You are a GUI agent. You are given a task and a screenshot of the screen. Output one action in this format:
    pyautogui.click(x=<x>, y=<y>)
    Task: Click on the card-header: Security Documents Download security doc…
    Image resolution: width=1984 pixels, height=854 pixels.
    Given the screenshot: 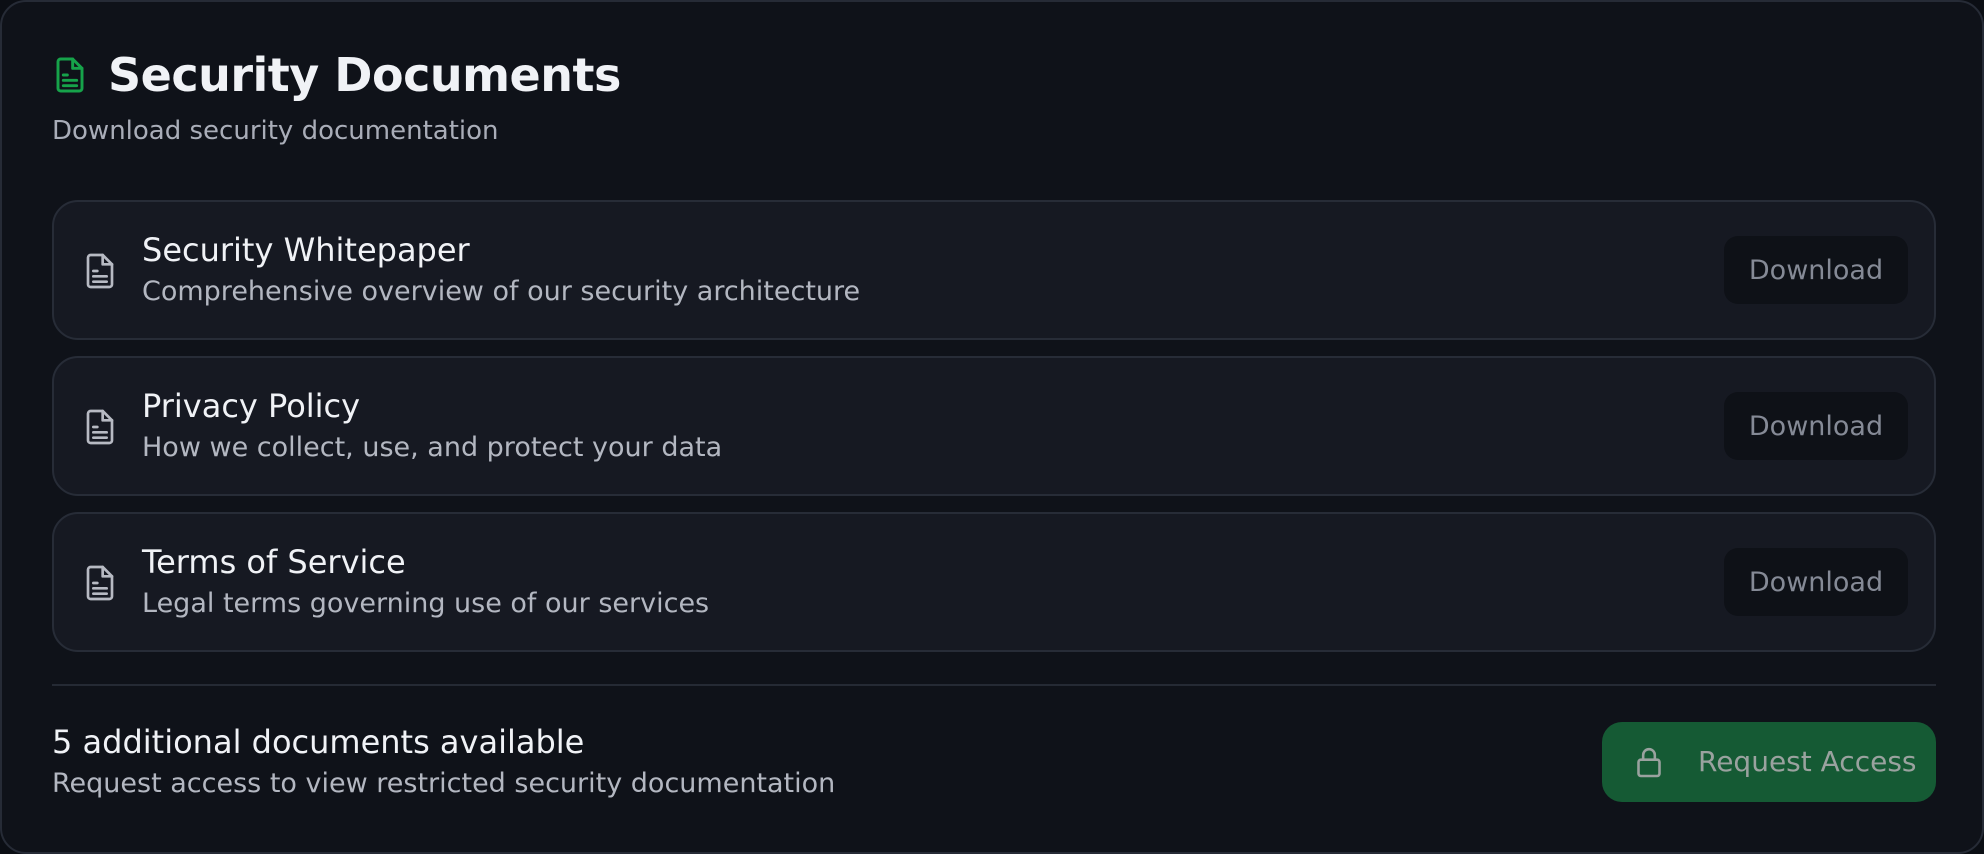 What is the action you would take?
    pyautogui.click(x=502, y=97)
    